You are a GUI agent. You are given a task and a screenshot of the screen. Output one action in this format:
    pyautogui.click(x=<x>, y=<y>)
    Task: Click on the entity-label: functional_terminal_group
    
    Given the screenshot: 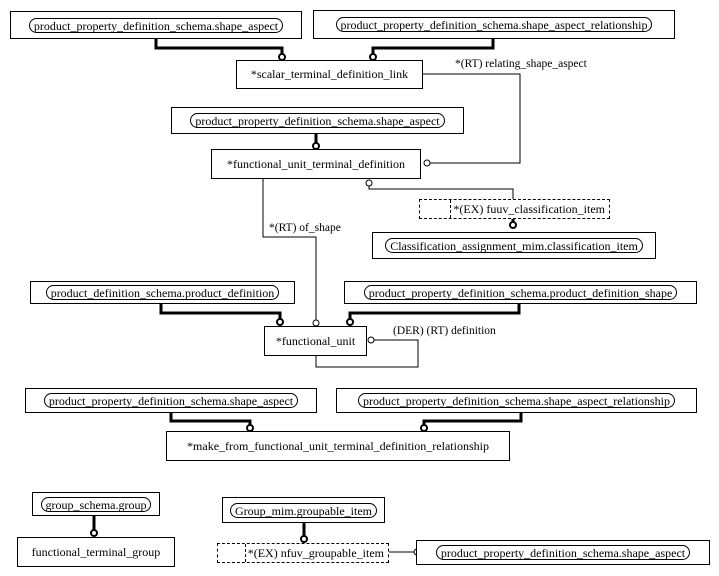 What is the action you would take?
    pyautogui.click(x=96, y=551)
    